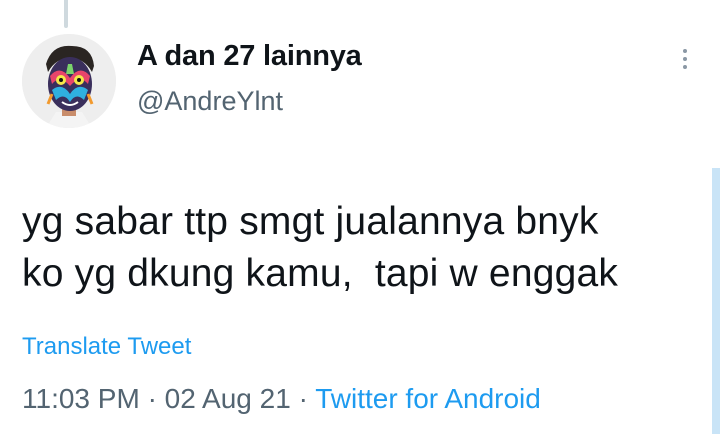 The width and height of the screenshot is (720, 434). Describe the element at coordinates (320, 273) in the screenshot. I see `tweet-text-line: ko yg dkung kamu, tapi w enggak` at that location.